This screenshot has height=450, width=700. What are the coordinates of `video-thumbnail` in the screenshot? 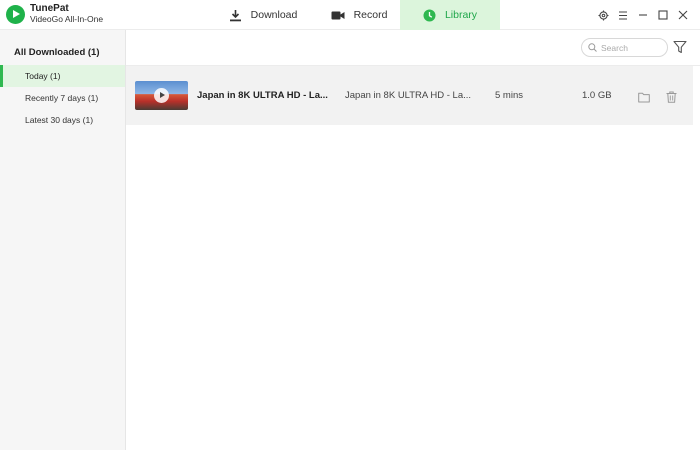 It's located at (161, 95).